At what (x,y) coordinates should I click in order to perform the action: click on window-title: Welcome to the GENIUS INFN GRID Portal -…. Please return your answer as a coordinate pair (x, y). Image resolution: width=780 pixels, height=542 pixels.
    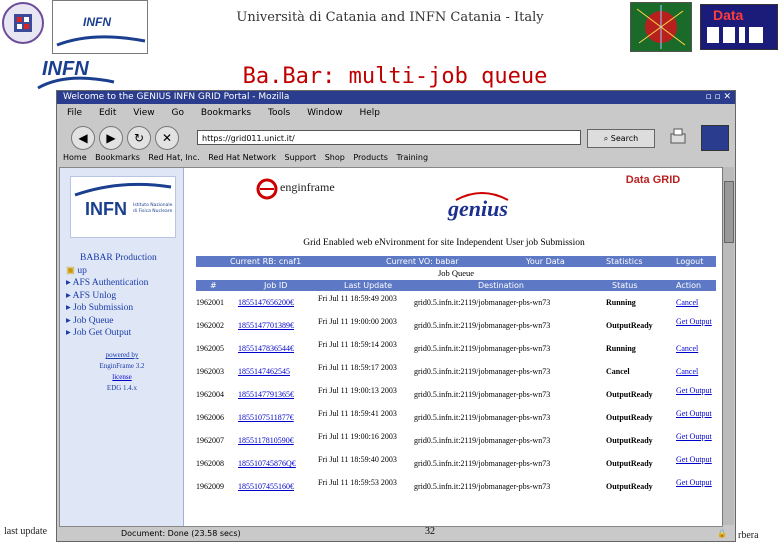
    Looking at the image, I should click on (176, 97).